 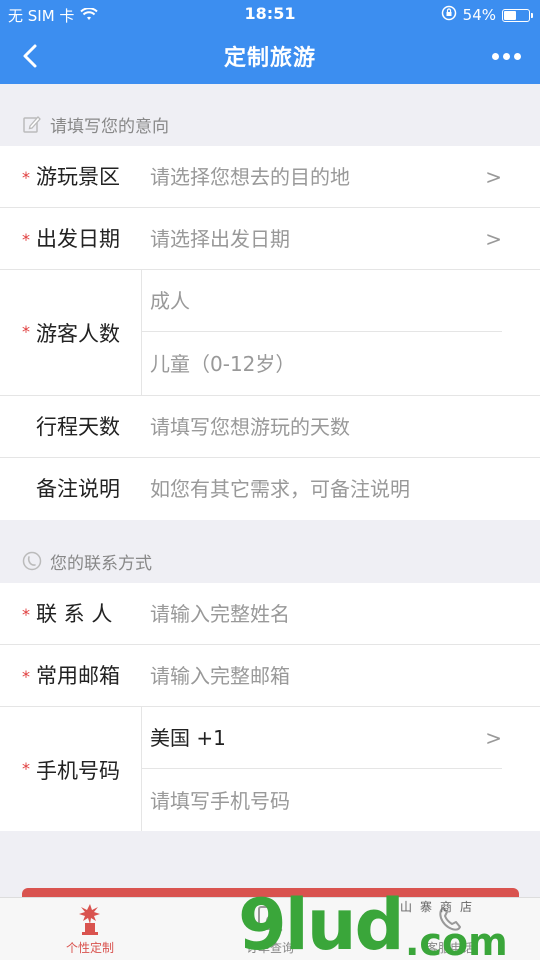 I want to click on country-code-select: 美国 +1 >, so click(x=321, y=738).